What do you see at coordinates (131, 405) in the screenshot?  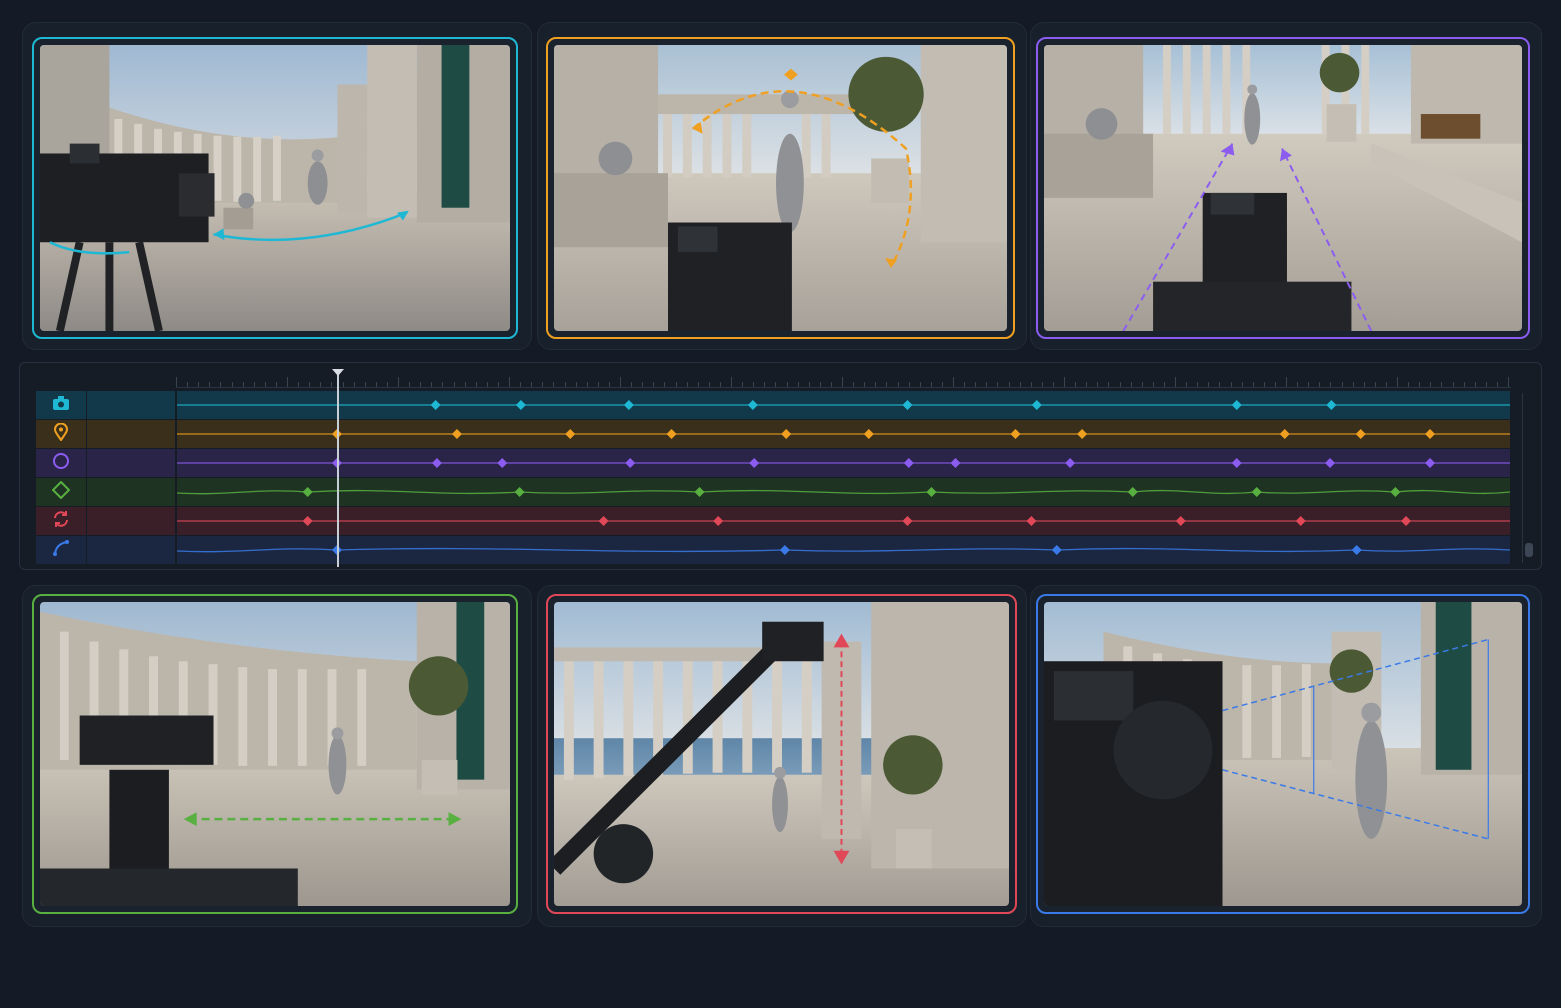 I see `track-camera-header` at bounding box center [131, 405].